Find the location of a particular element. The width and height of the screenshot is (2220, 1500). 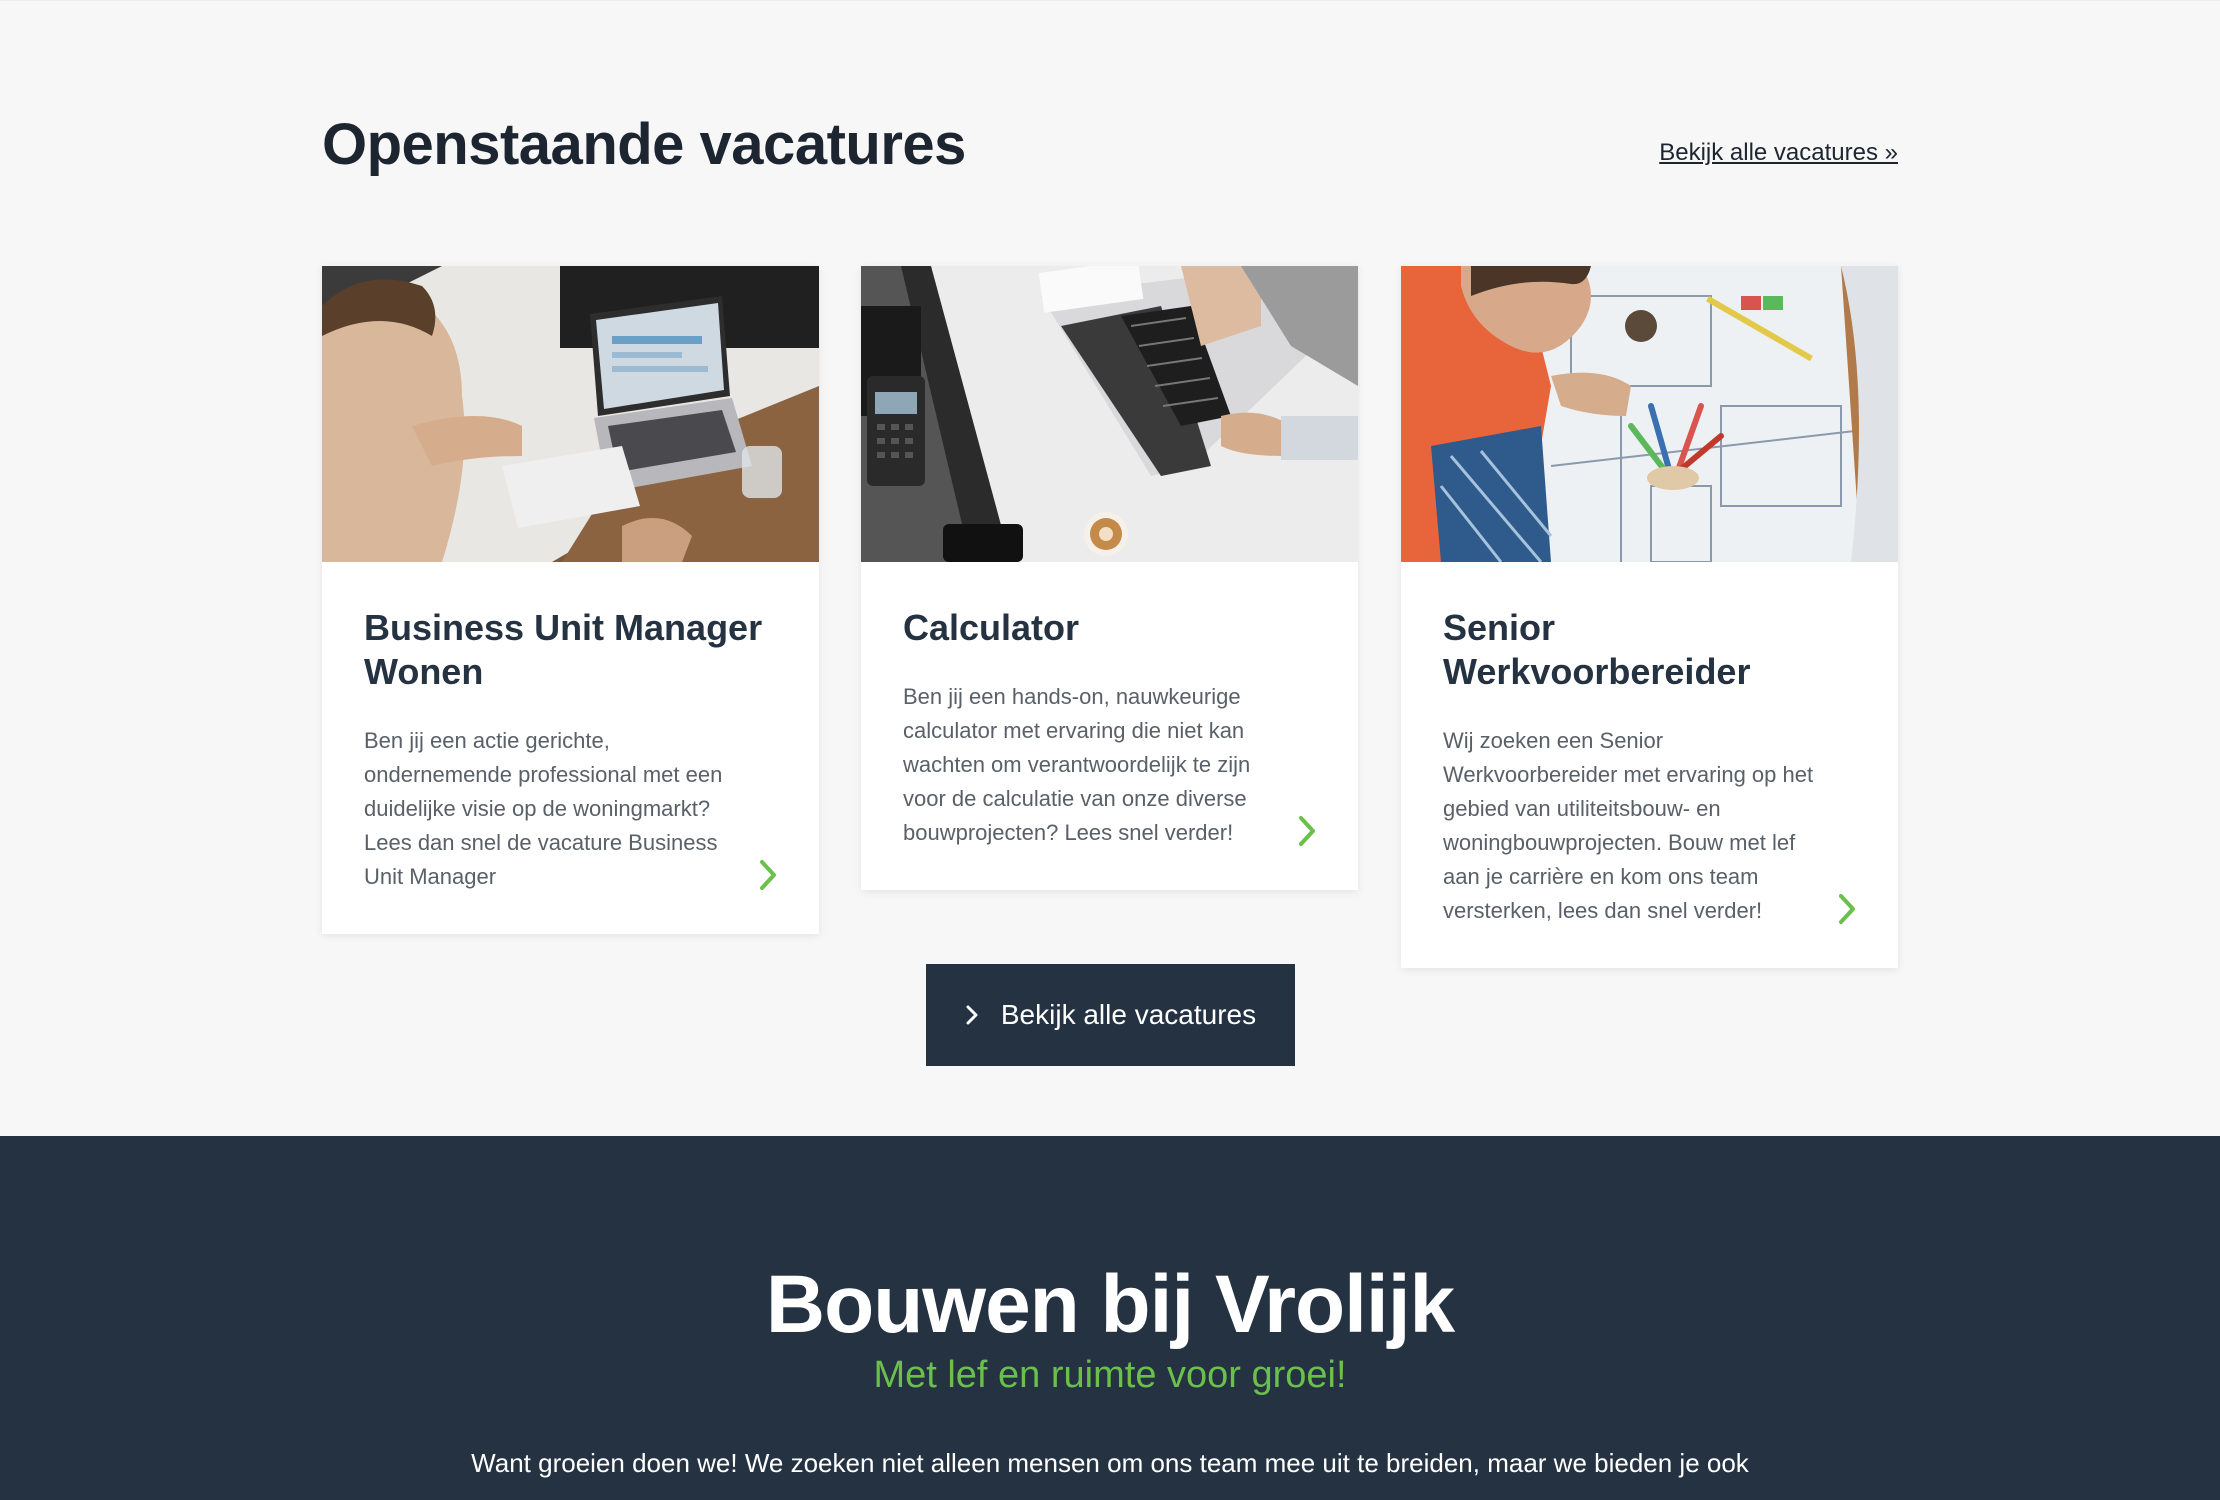

view-all-vacancies-button: Bekijk alle vacatures is located at coordinates (1110, 1015).